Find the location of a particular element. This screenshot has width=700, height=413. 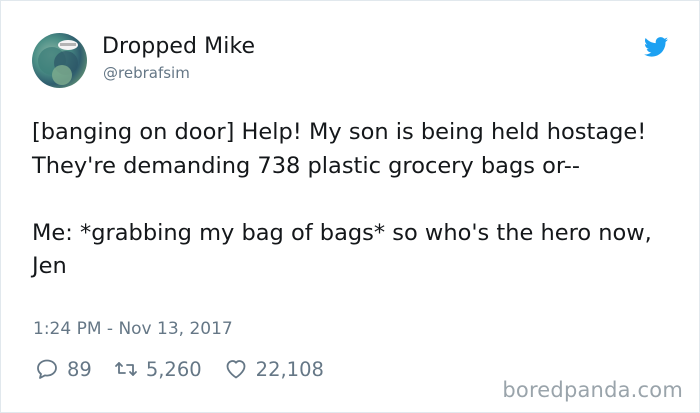

user-handle: @rebrafsim is located at coordinates (146, 73).